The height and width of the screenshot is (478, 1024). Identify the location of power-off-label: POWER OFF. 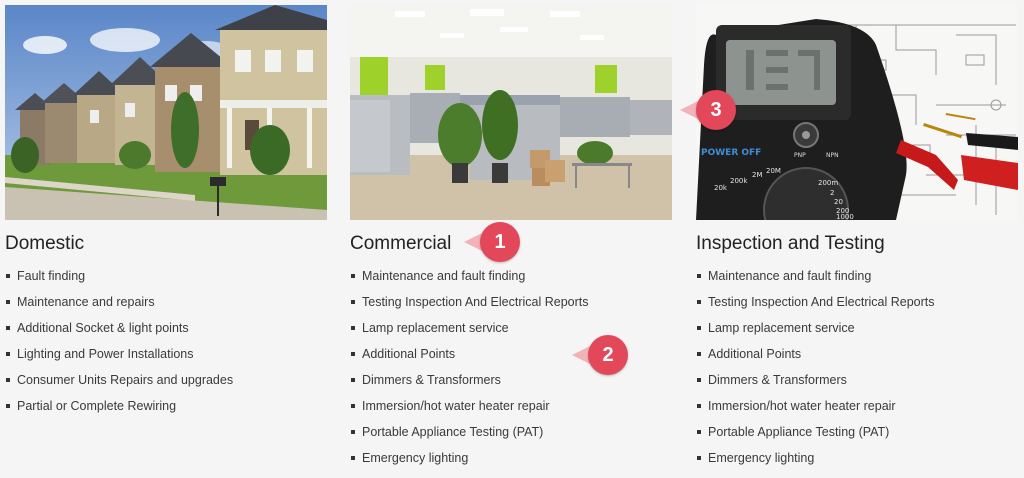
(731, 153).